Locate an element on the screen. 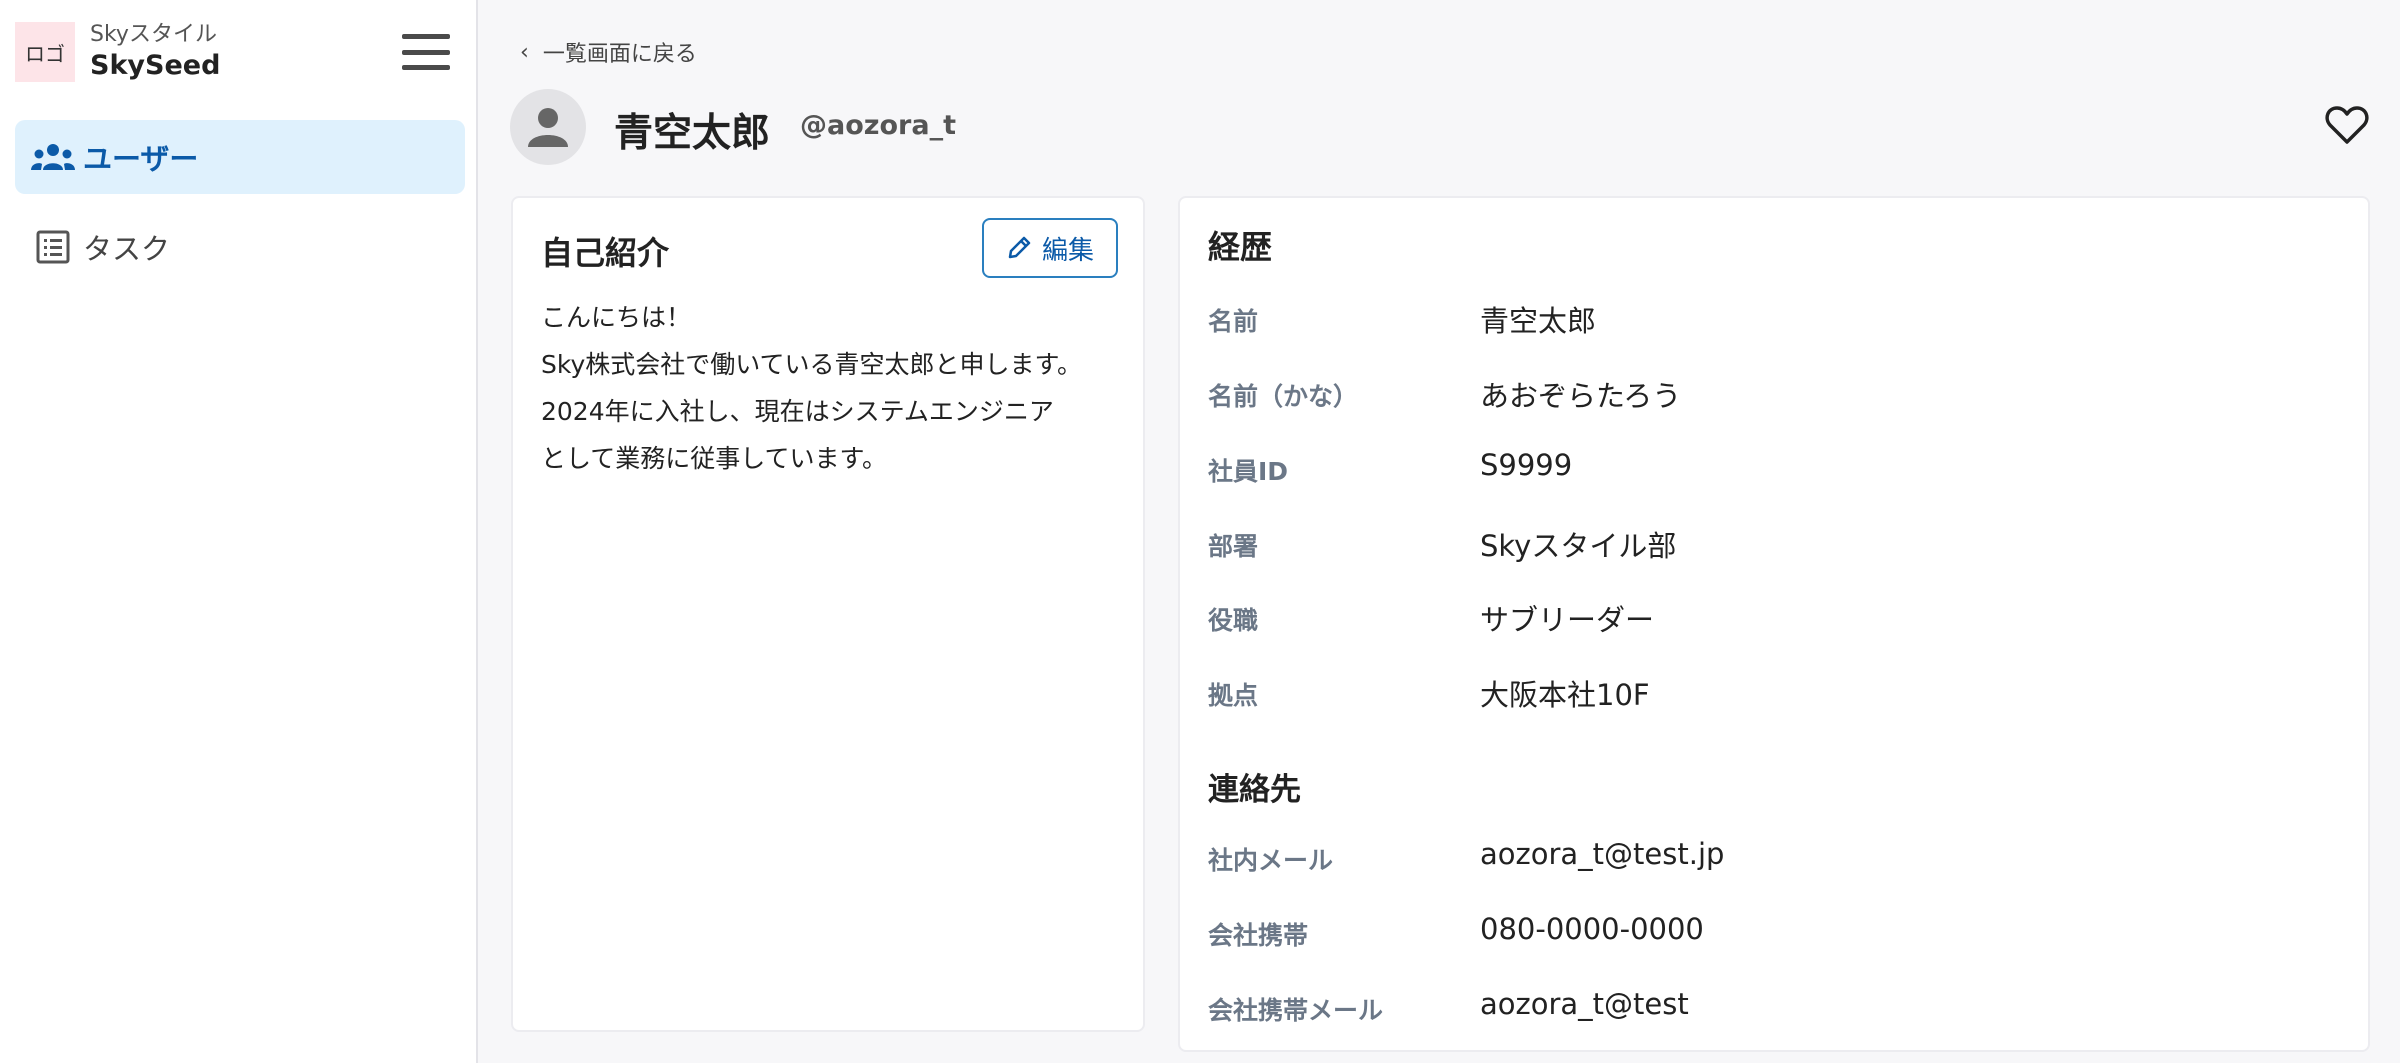 The height and width of the screenshot is (1063, 2400). field-value-company-phone-email: aozora_t@test is located at coordinates (1584, 1004).